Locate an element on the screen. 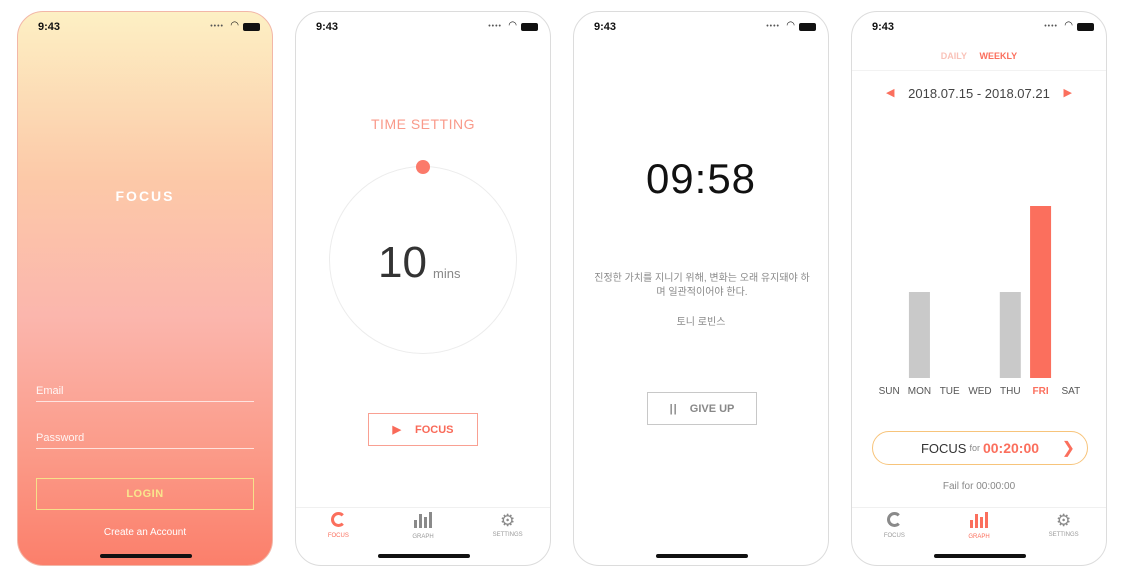 The height and width of the screenshot is (578, 1125). day-label-mon: MON is located at coordinates (919, 391).